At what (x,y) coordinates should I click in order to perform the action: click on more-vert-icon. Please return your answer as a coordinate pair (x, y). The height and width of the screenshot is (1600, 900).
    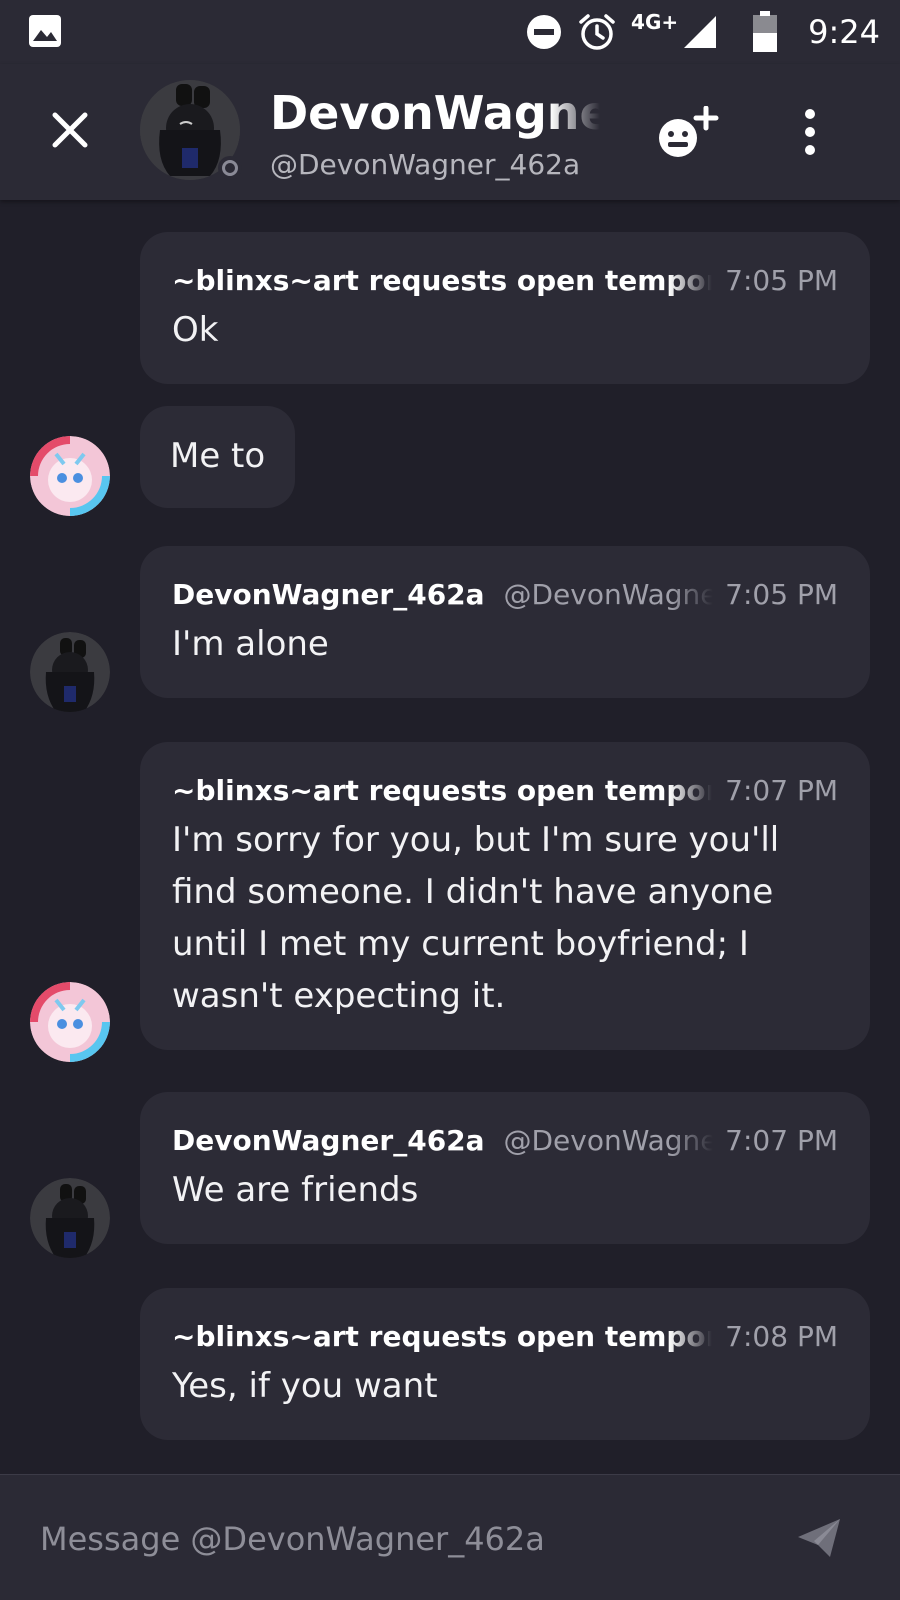
    Looking at the image, I should click on (810, 132).